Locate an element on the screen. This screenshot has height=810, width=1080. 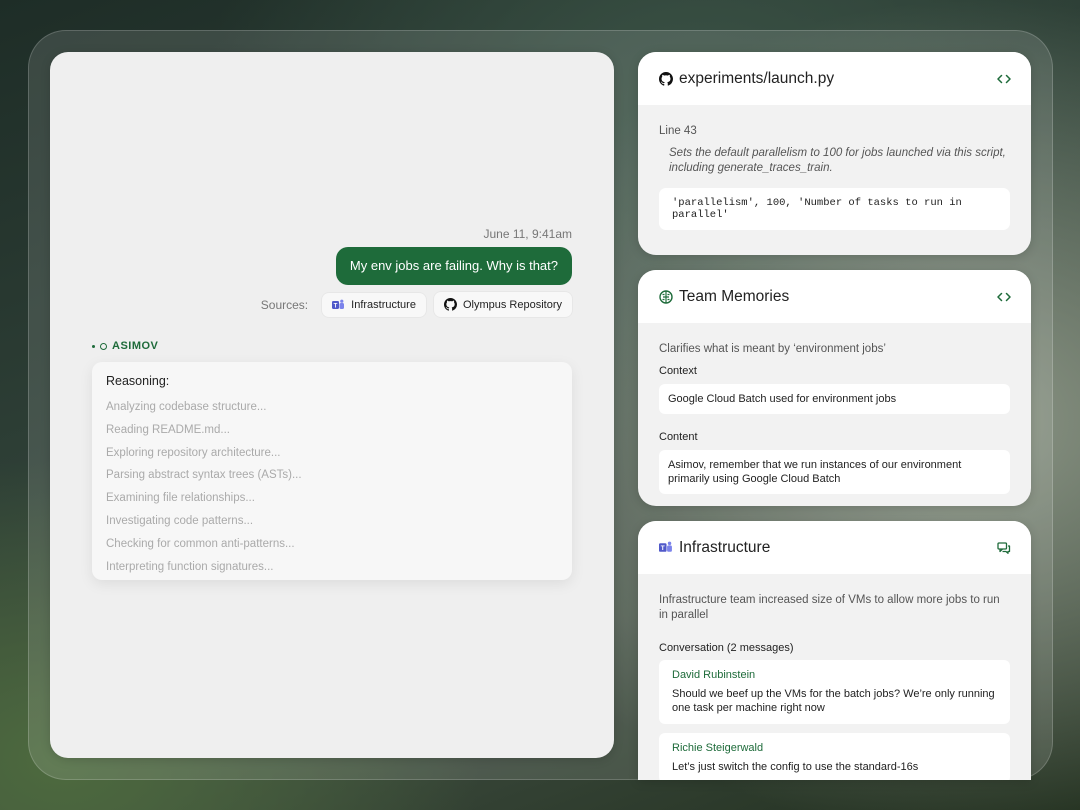
infra-card-header: T Infrastructure is located at coordinates (834, 547).